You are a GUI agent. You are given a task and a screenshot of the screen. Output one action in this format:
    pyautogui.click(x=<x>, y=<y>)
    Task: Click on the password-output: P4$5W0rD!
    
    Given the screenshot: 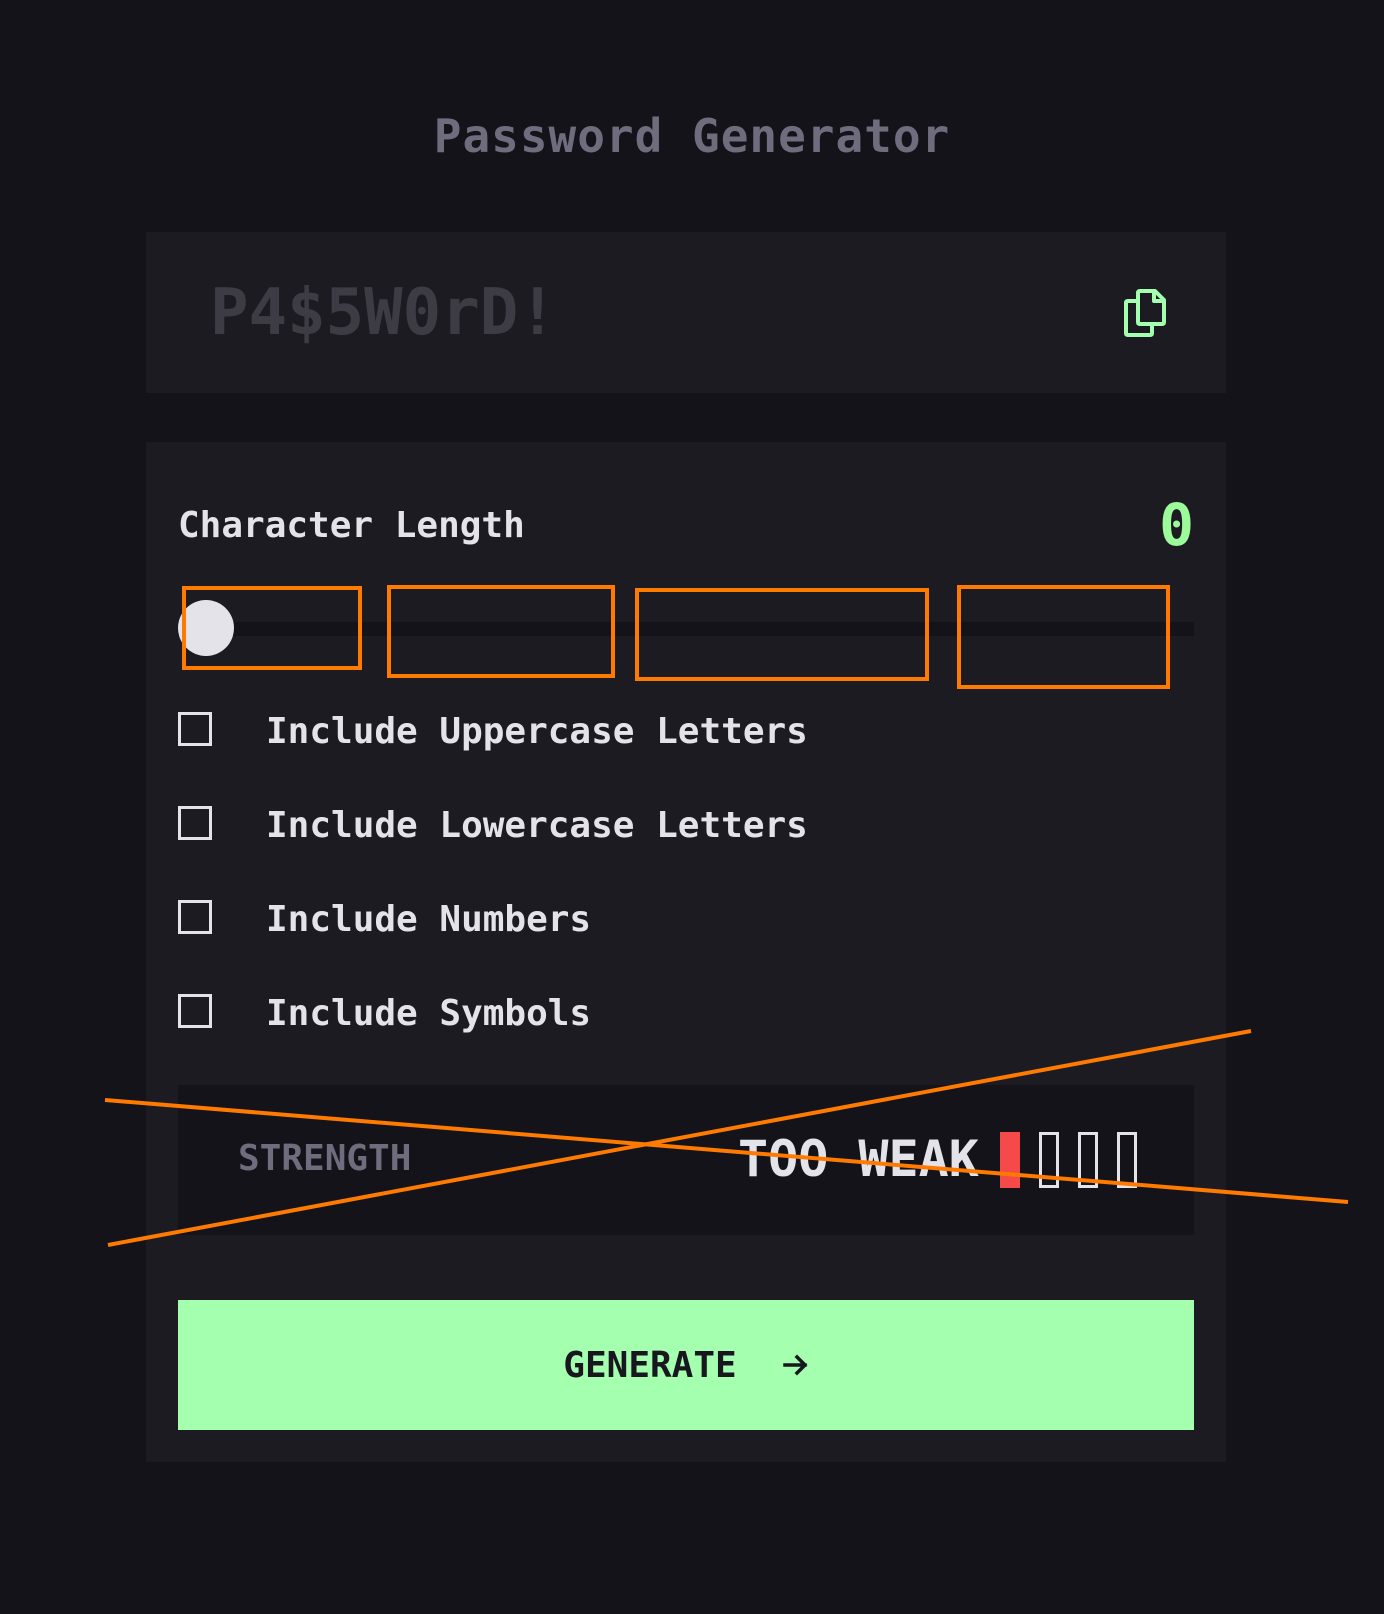 What is the action you would take?
    pyautogui.click(x=686, y=312)
    